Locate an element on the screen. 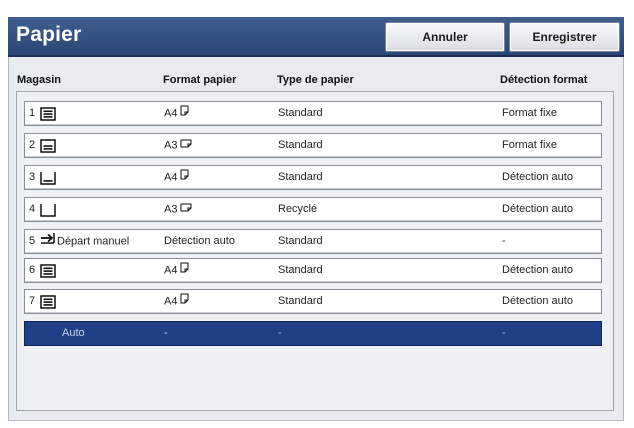  paper-format-cell: Détection auto is located at coordinates (199, 241).